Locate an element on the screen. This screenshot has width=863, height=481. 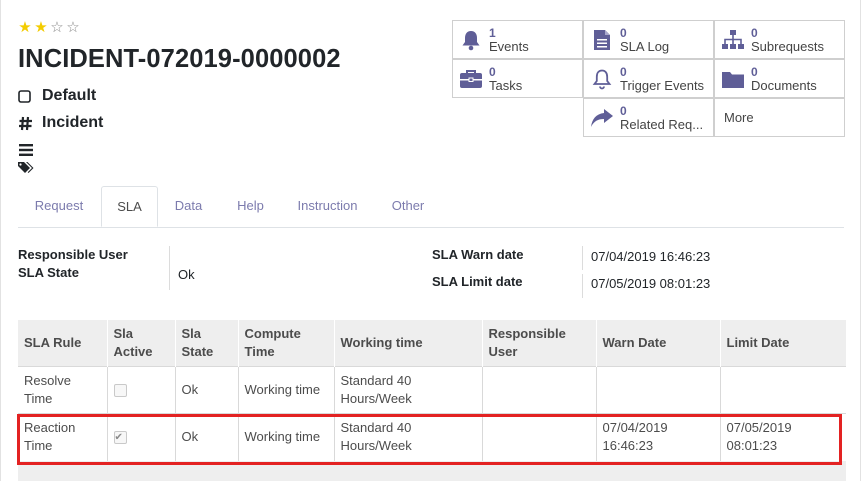
checkmark-icon: ✔ is located at coordinates (118, 438).